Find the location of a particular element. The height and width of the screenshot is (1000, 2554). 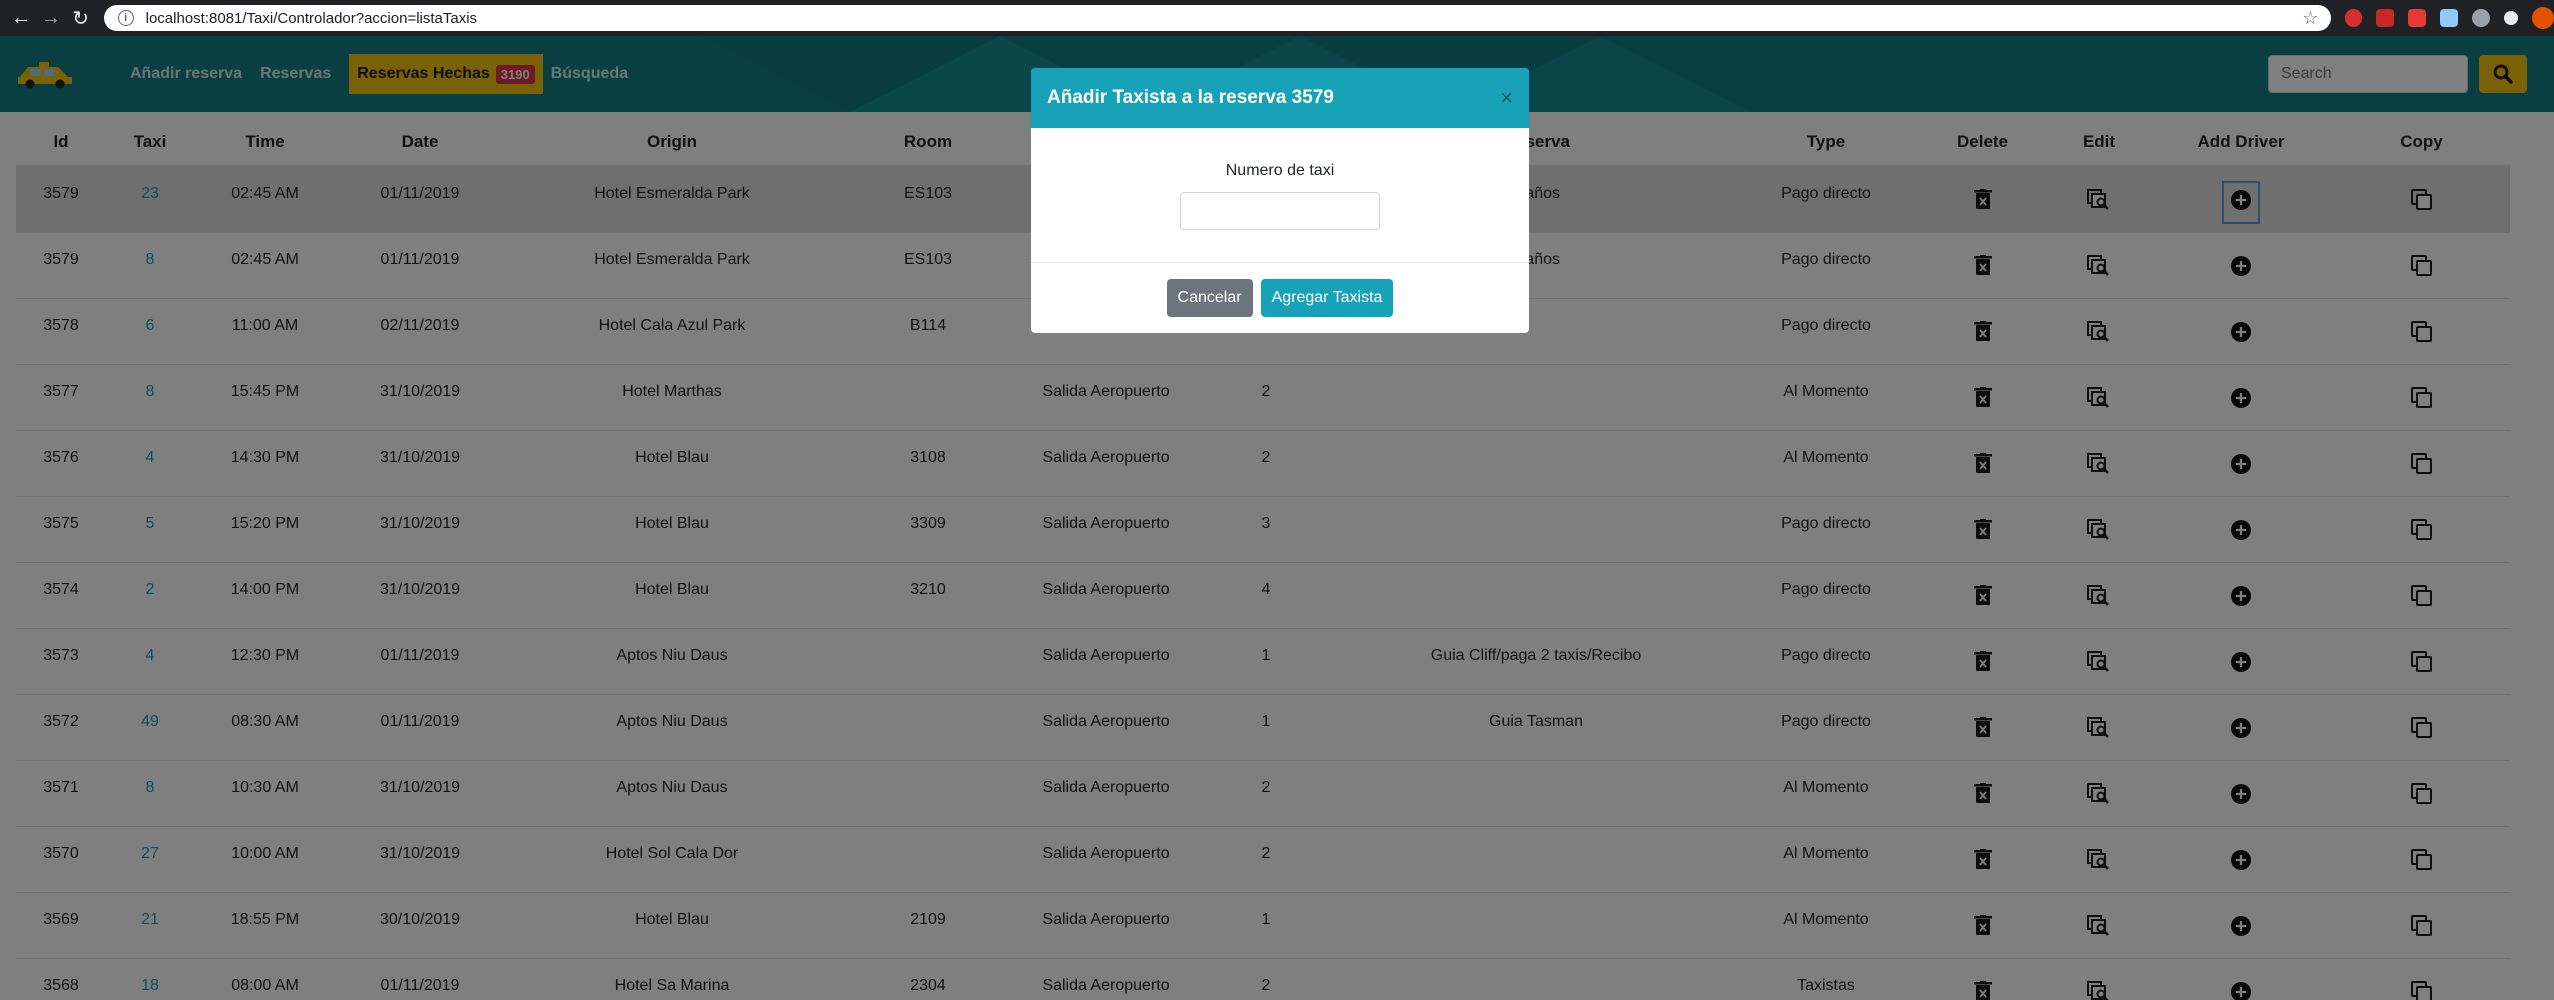

modal-body: Numero de taxi is located at coordinates (1280, 195).